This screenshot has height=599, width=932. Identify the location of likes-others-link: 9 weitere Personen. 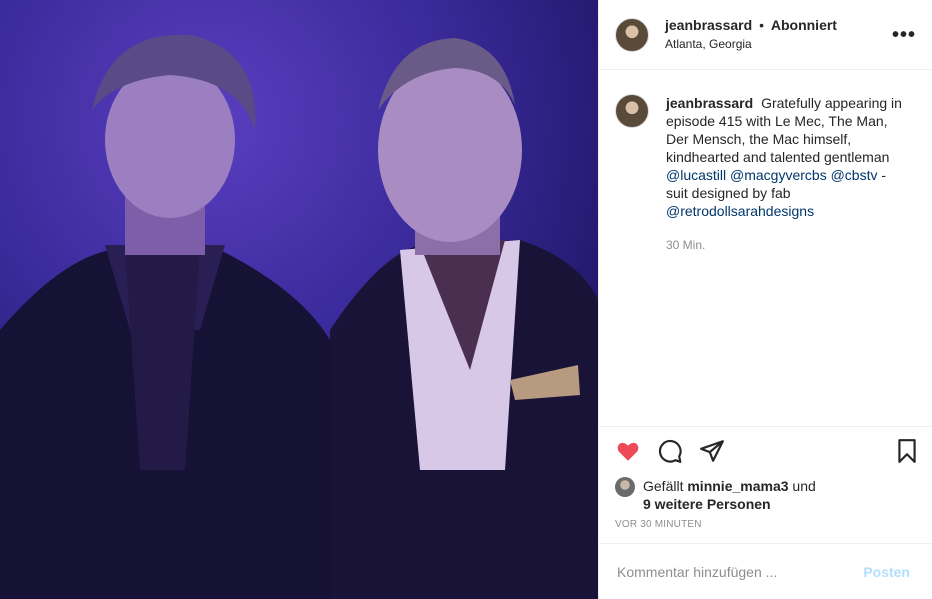
(707, 504).